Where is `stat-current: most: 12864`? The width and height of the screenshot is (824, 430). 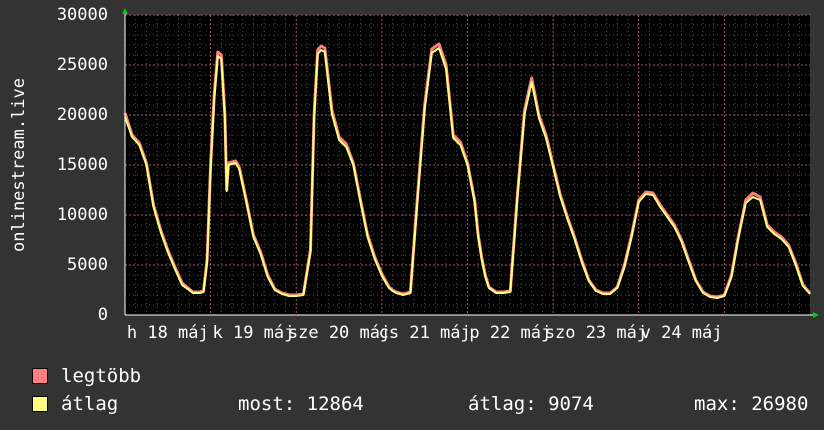 stat-current: most: 12864 is located at coordinates (301, 404).